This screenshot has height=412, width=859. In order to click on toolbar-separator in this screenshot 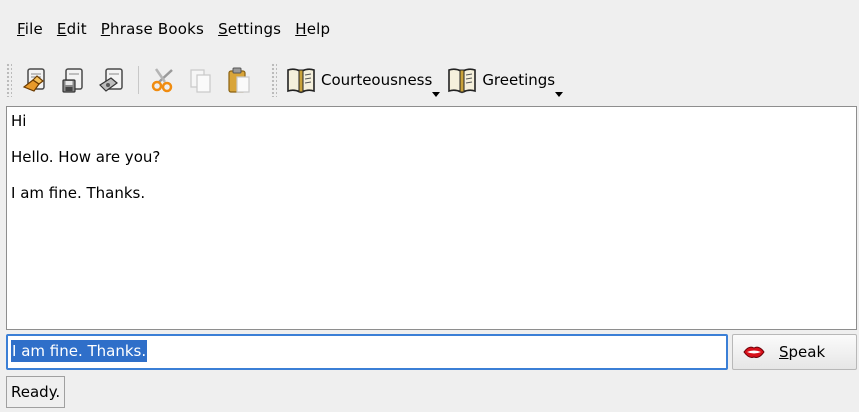, I will do `click(138, 80)`.